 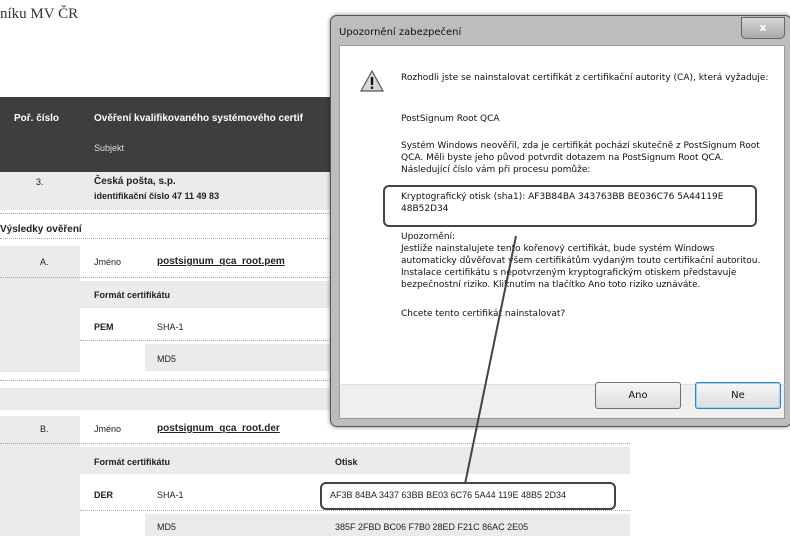 What do you see at coordinates (468, 496) in the screenshot?
I see `sha1-highlight-box` at bounding box center [468, 496].